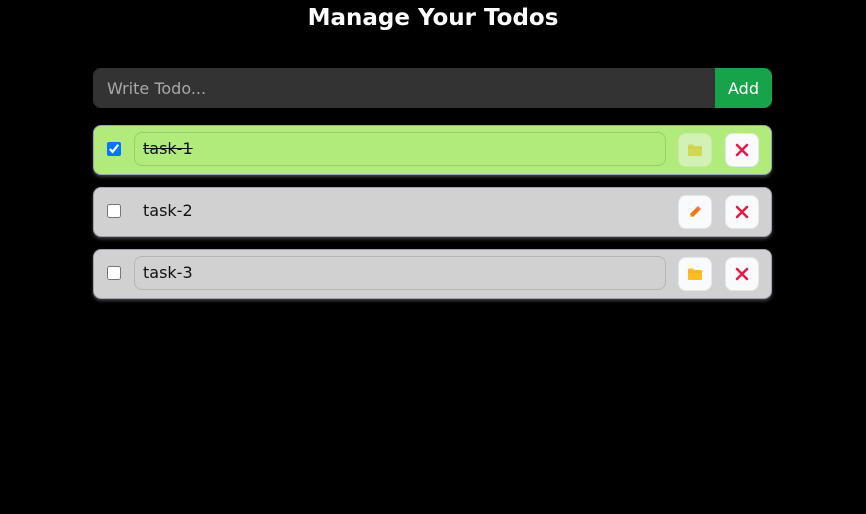 The image size is (866, 514). I want to click on todo-item: task-2, so click(432, 212).